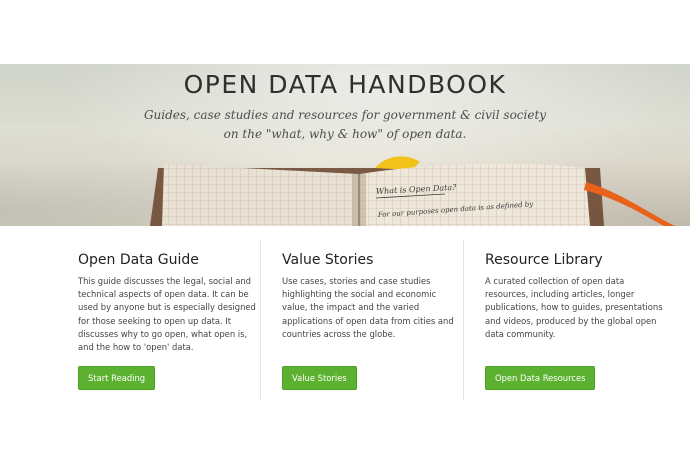  I want to click on card-title: Resource Library, so click(544, 260).